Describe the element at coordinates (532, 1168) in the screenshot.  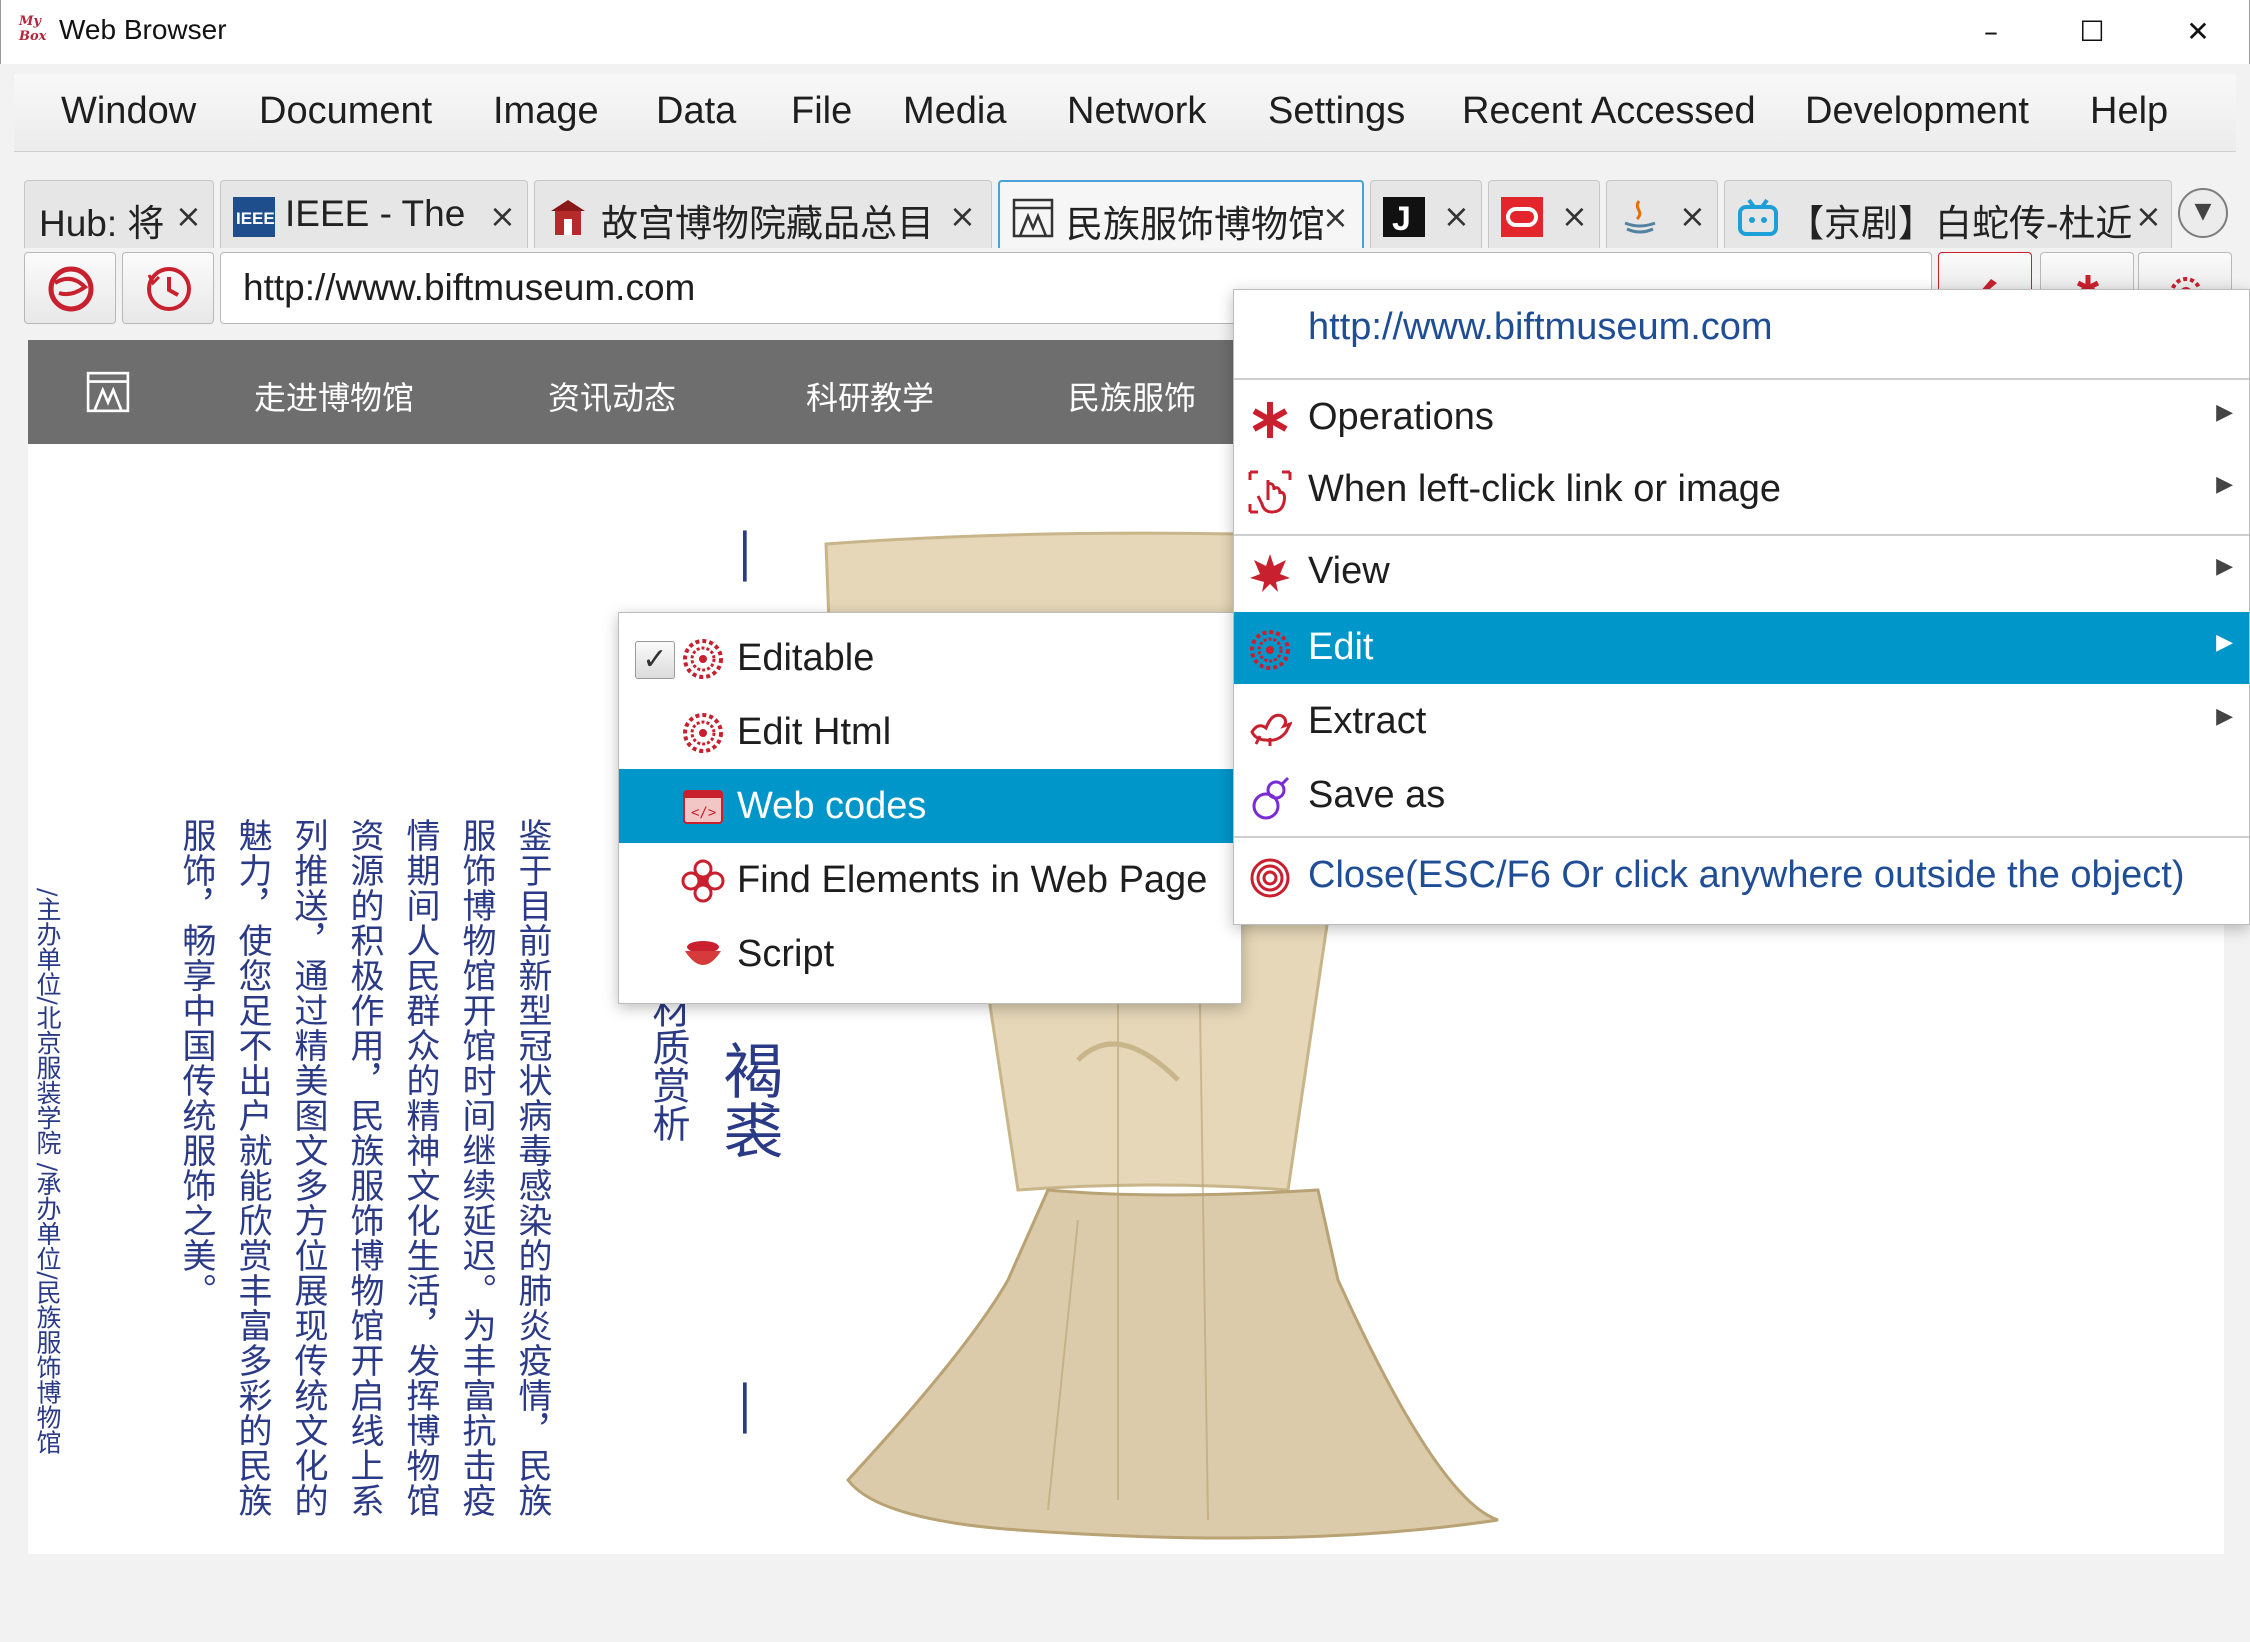
I see `notice-column: 鉴于目前新型冠状病毒感染的肺炎疫情，民族` at that location.